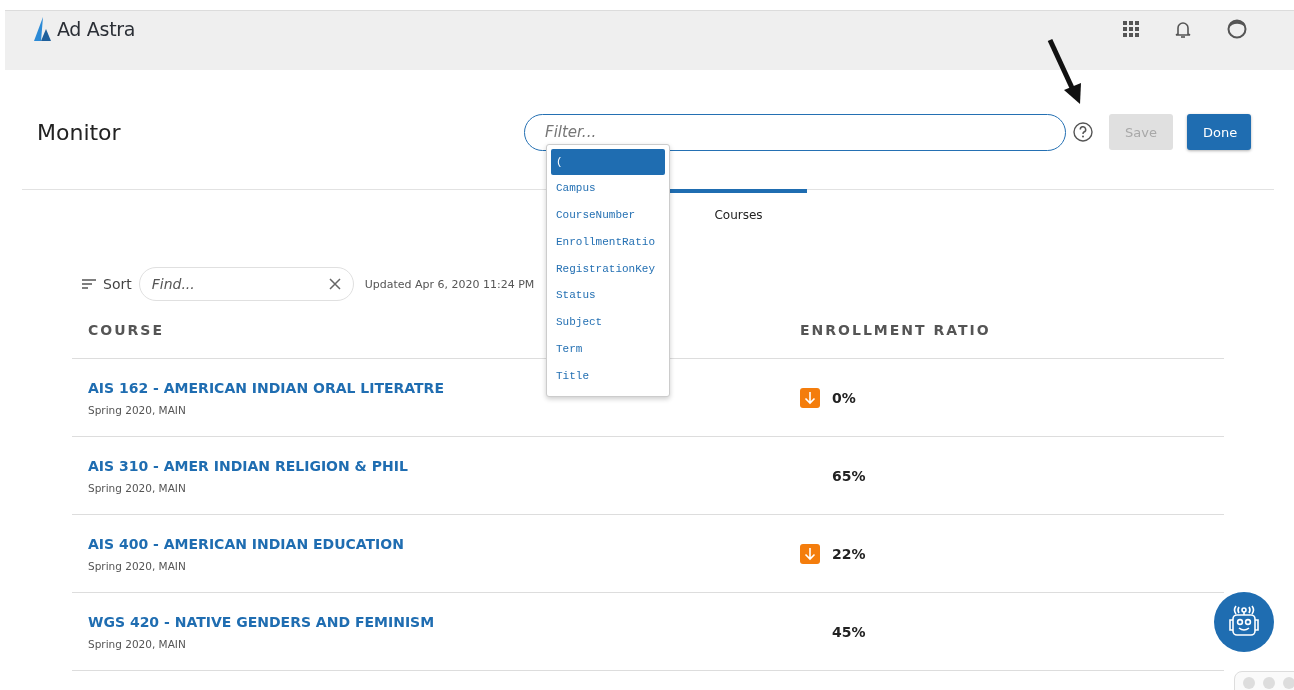 The height and width of the screenshot is (690, 1294). Describe the element at coordinates (738, 205) in the screenshot. I see `tab: Courses` at that location.